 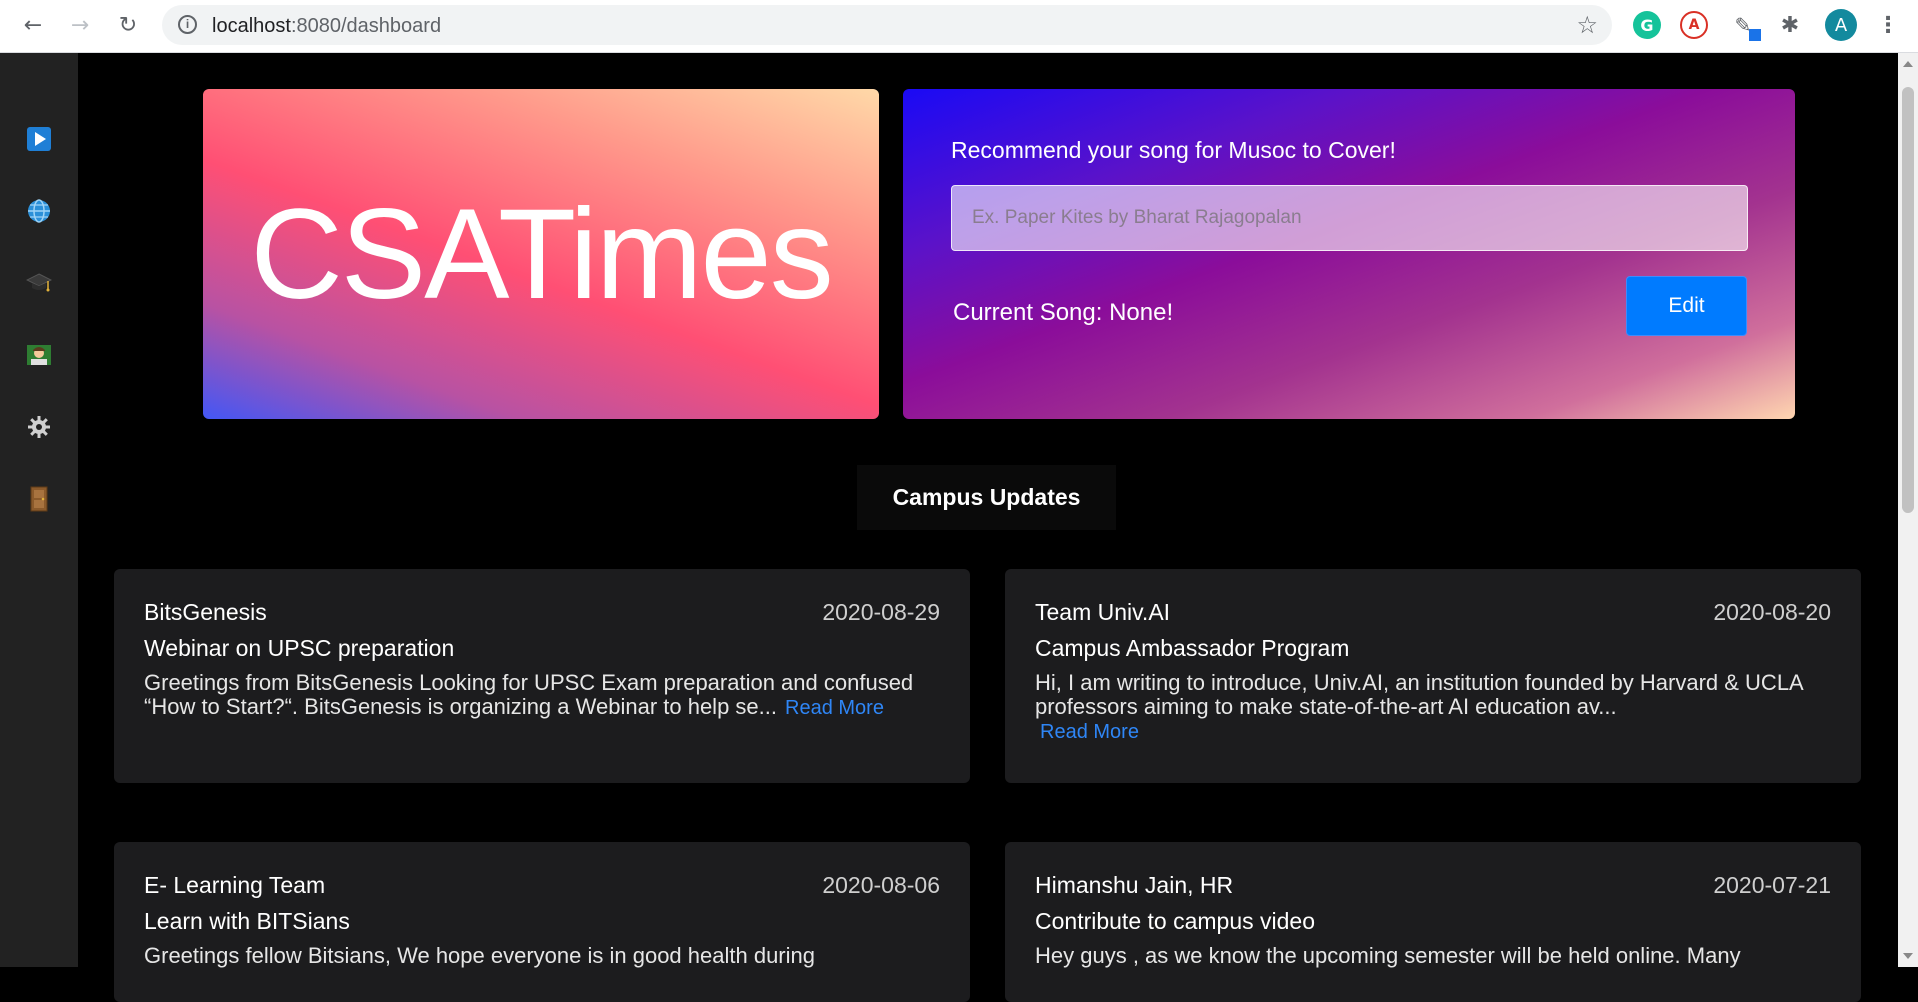 I want to click on back-icon: ←, so click(x=33, y=25).